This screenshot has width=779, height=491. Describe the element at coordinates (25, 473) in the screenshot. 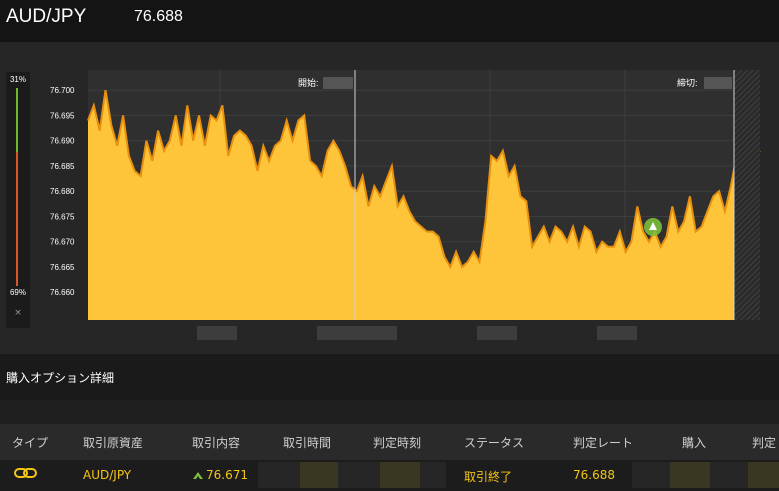

I see `link-icon` at that location.